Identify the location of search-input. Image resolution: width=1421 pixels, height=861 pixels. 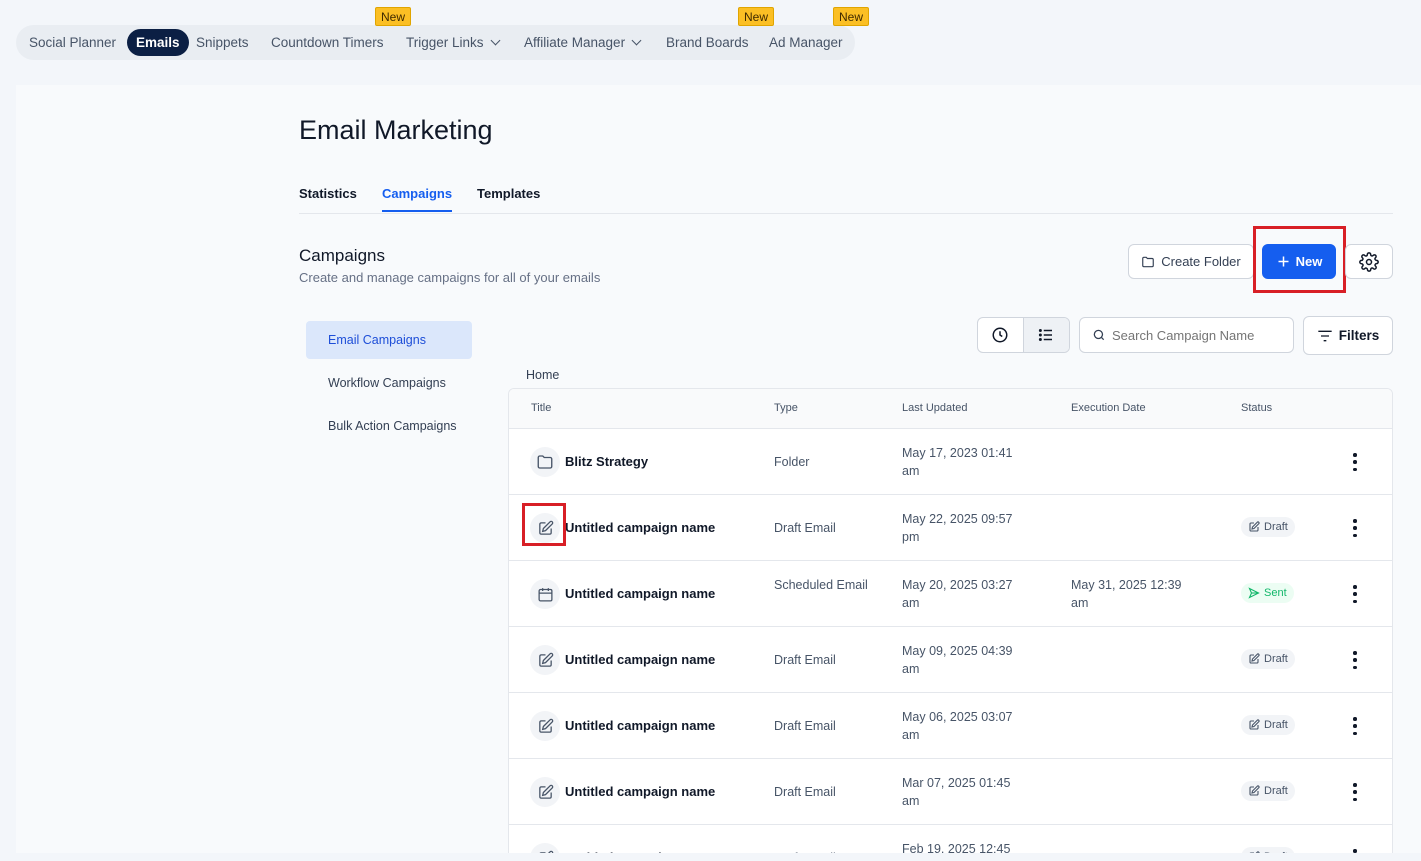
(1197, 335).